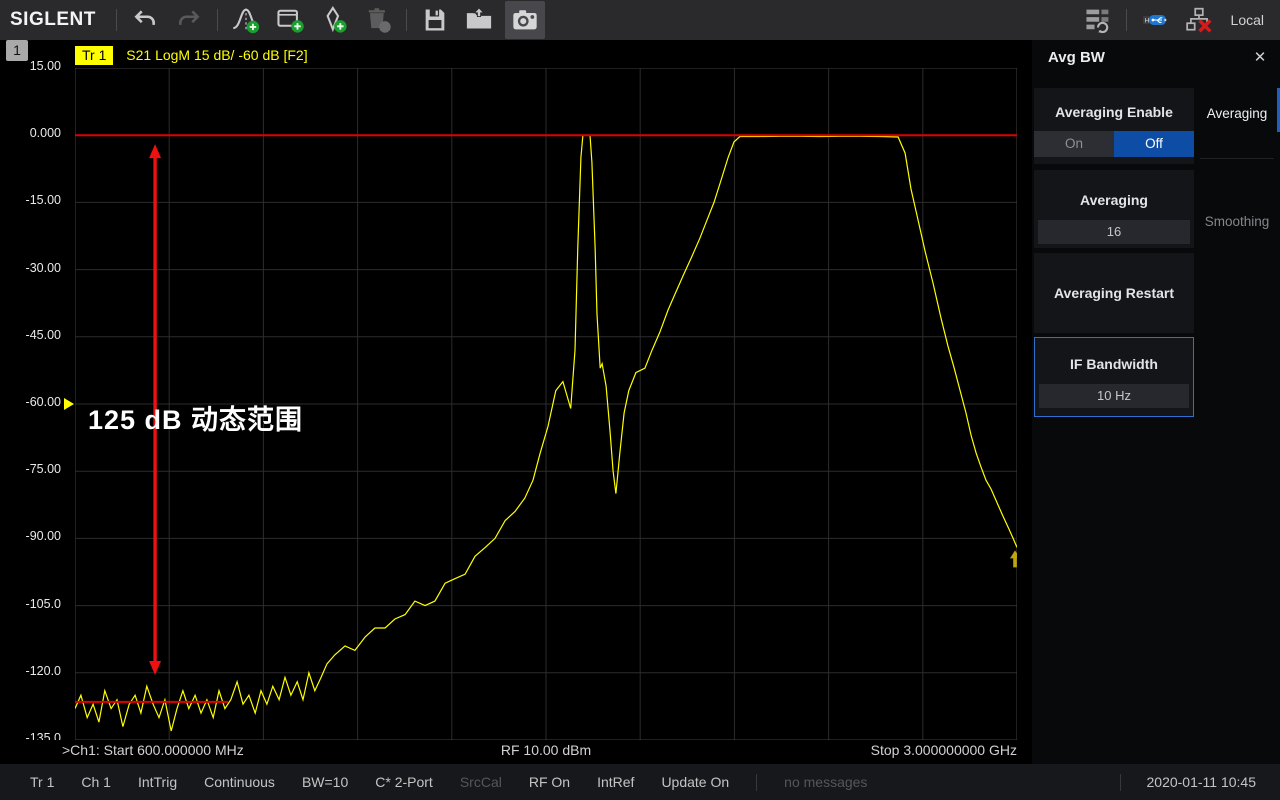  I want to click on add-trace-icon, so click(246, 20).